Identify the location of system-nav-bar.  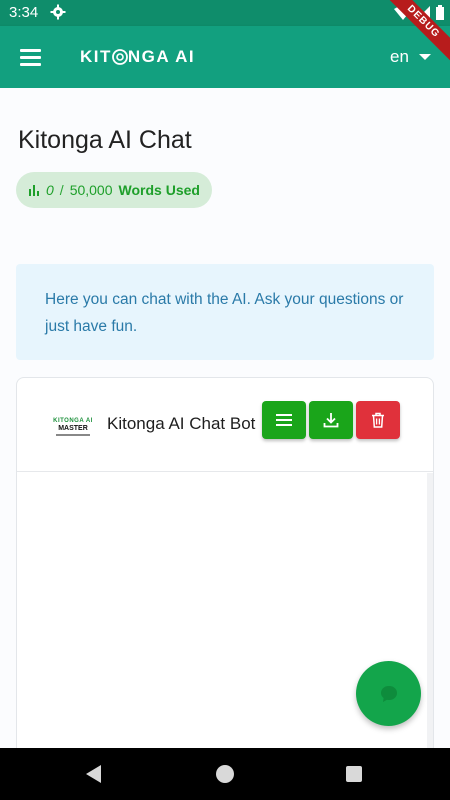
(225, 774).